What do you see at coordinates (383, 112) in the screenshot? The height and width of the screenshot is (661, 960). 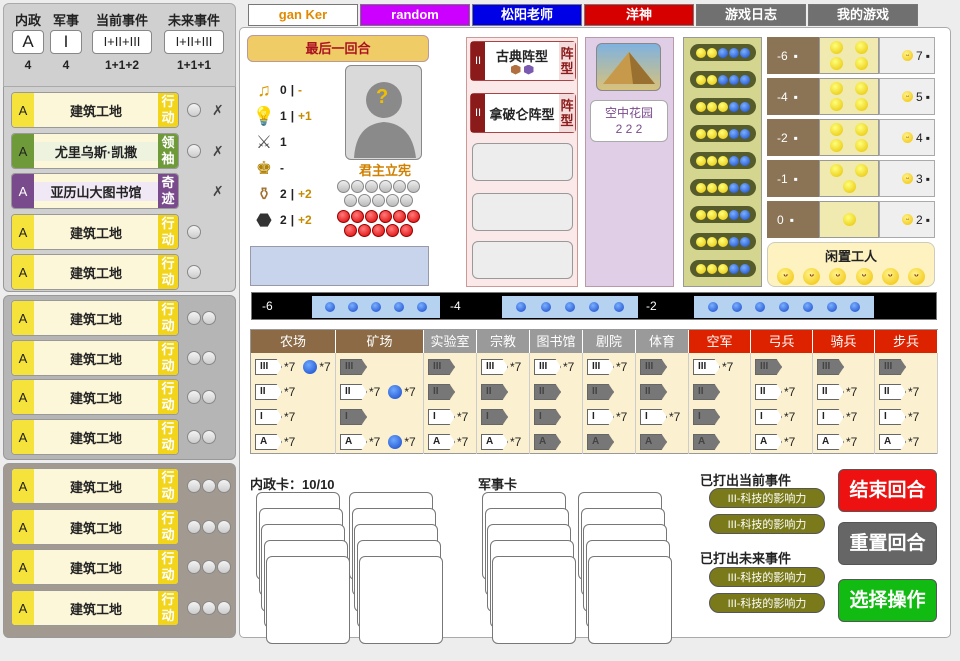 I see `leader-portrait: ?` at bounding box center [383, 112].